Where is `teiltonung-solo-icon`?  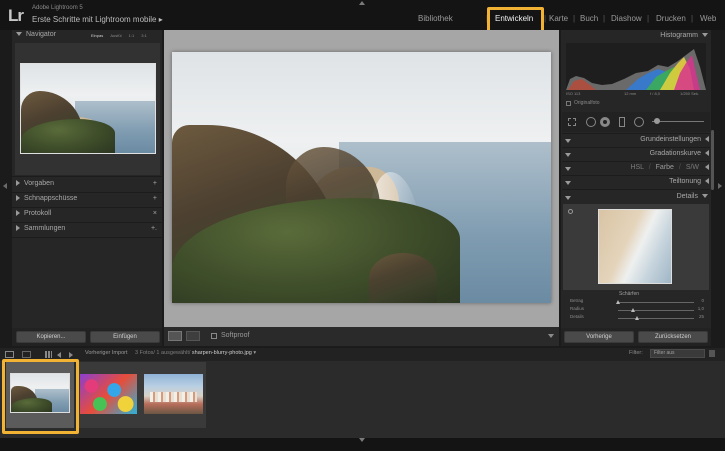
teiltonung-solo-icon is located at coordinates (568, 183).